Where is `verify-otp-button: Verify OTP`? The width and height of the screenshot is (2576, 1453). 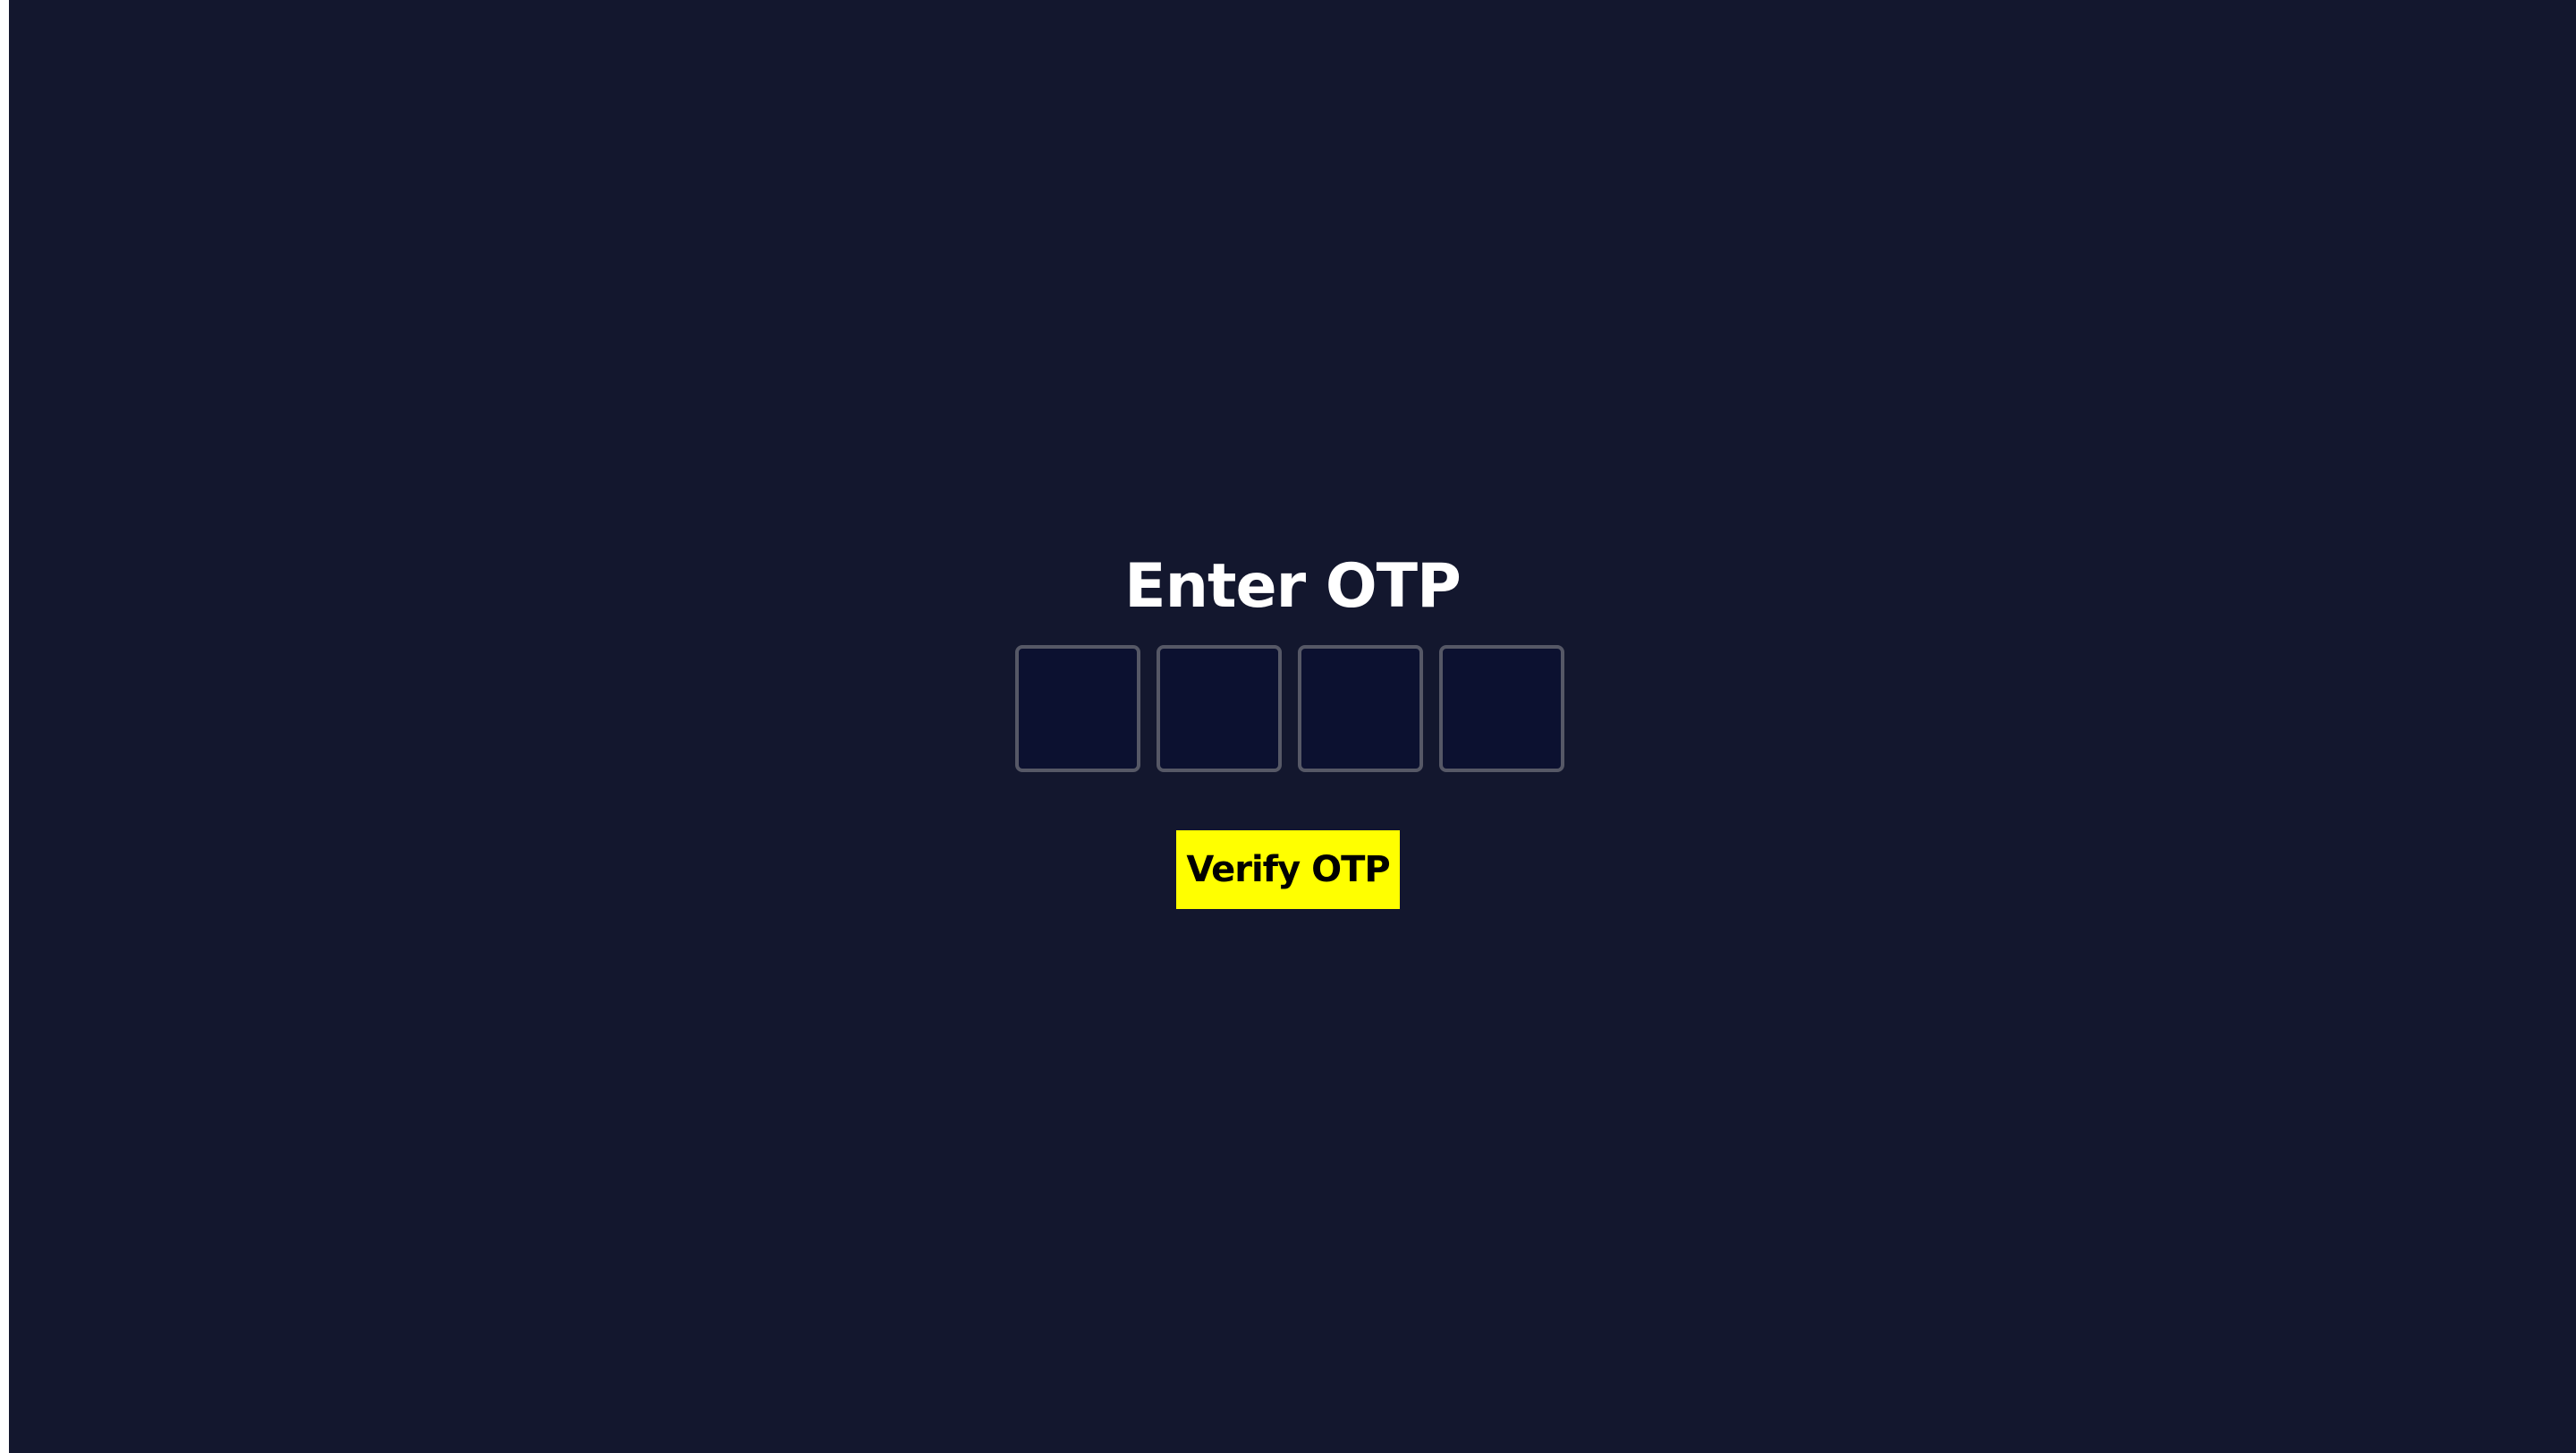 verify-otp-button: Verify OTP is located at coordinates (1288, 869).